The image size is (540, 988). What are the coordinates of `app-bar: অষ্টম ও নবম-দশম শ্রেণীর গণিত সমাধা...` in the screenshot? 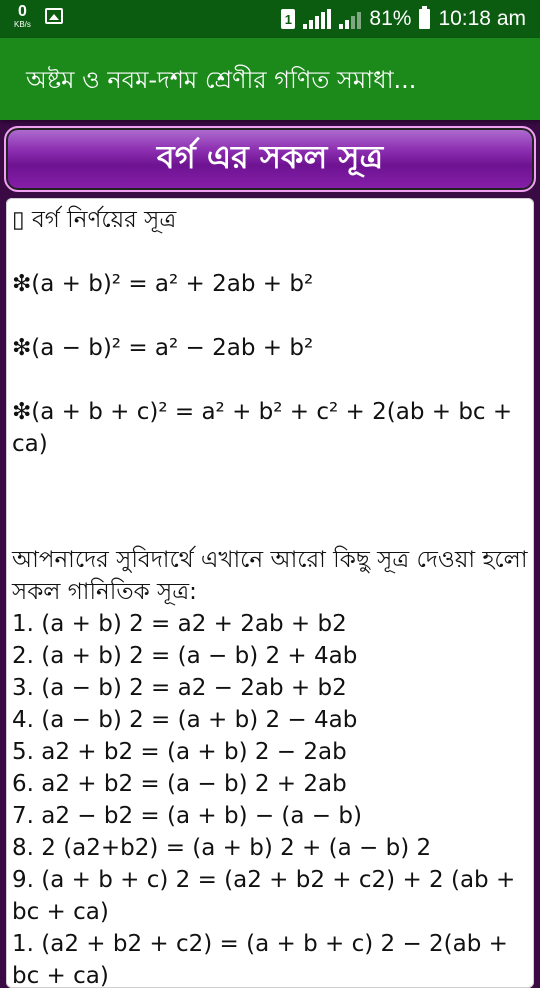 It's located at (270, 79).